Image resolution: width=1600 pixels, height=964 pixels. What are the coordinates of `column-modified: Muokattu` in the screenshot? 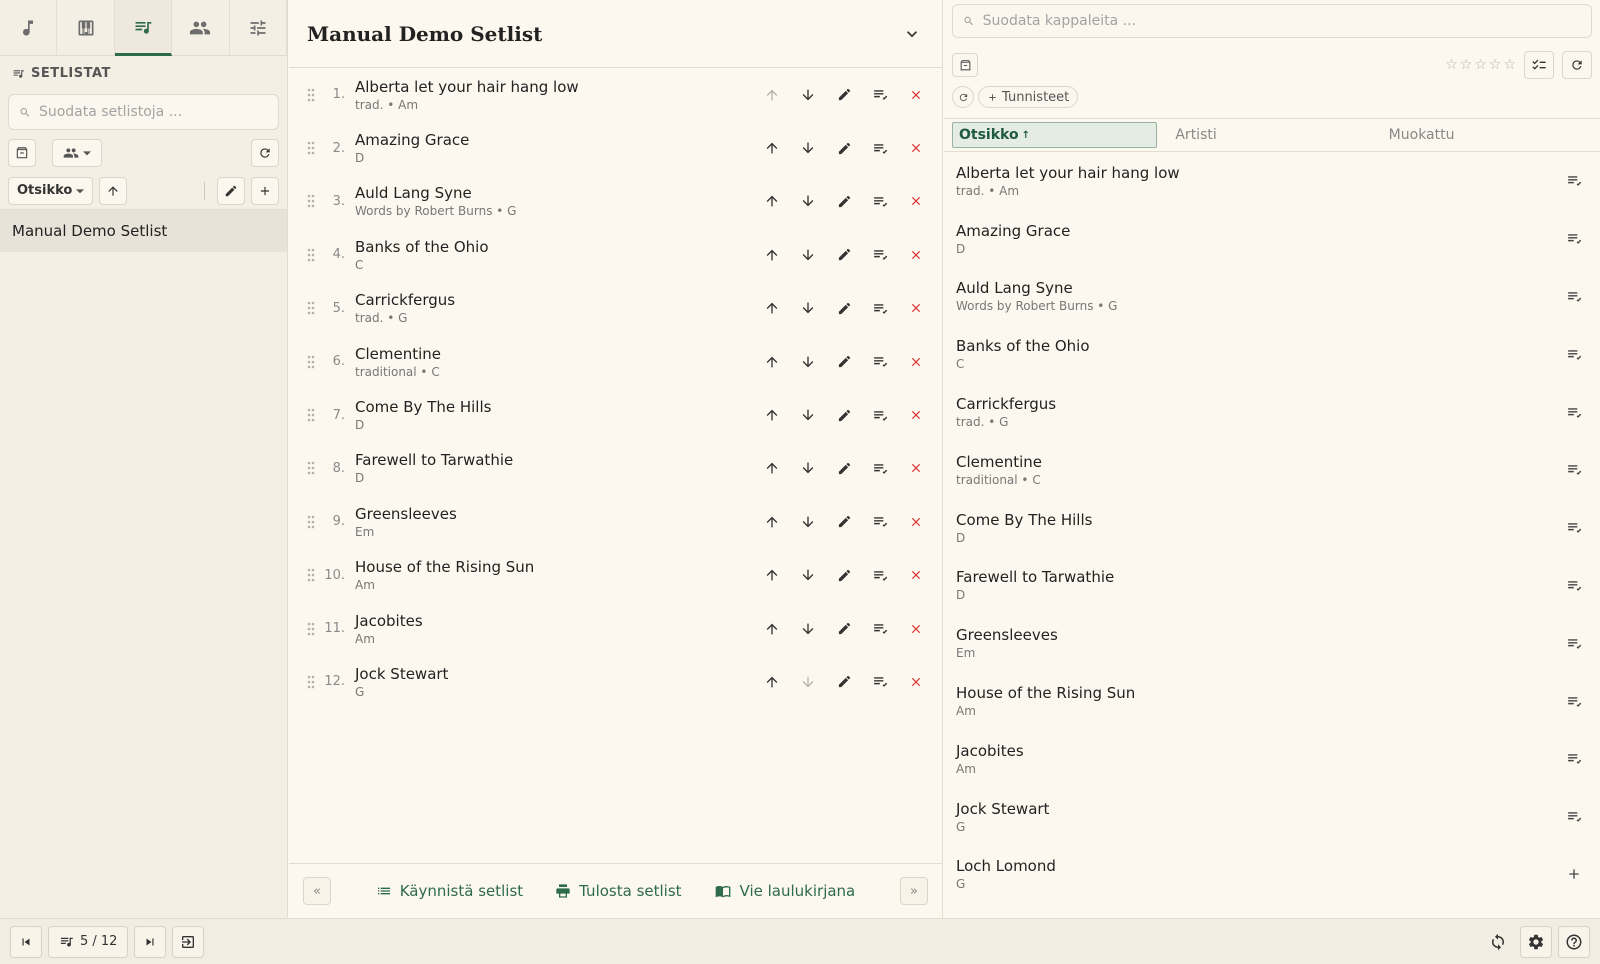 It's located at (1485, 135).